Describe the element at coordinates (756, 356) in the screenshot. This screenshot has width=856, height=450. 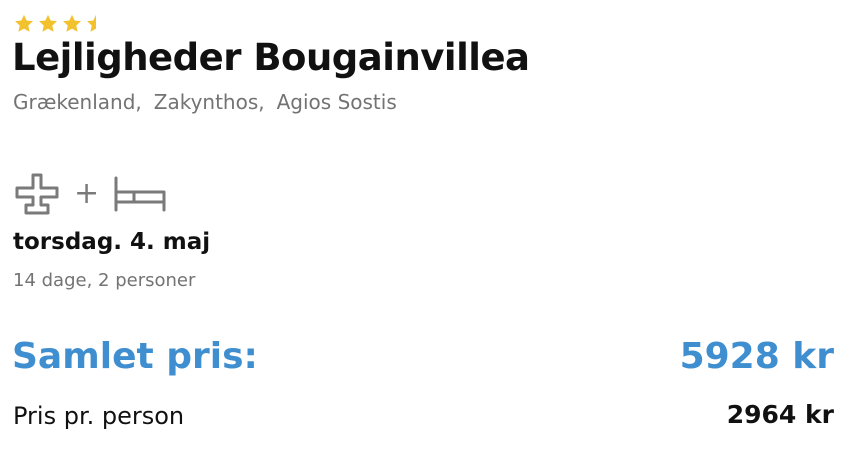
I see `total-price-value: 5928 kr` at that location.